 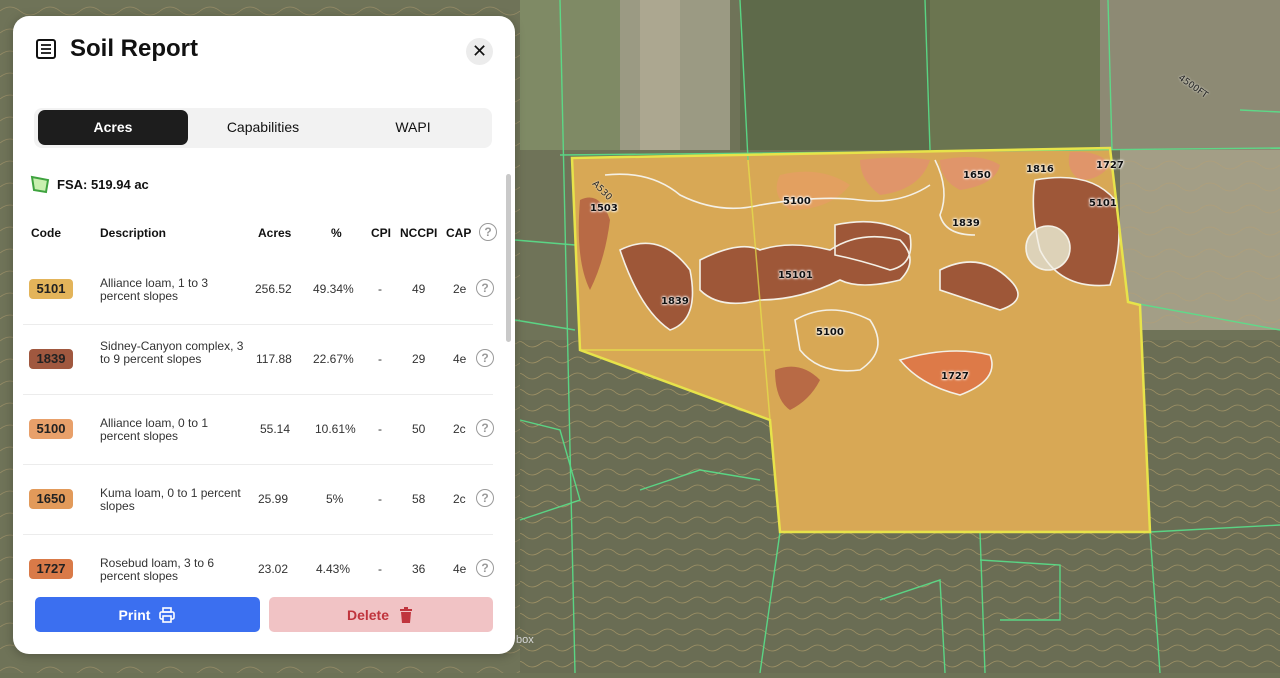 I want to click on soil-label: 15101, so click(x=795, y=275).